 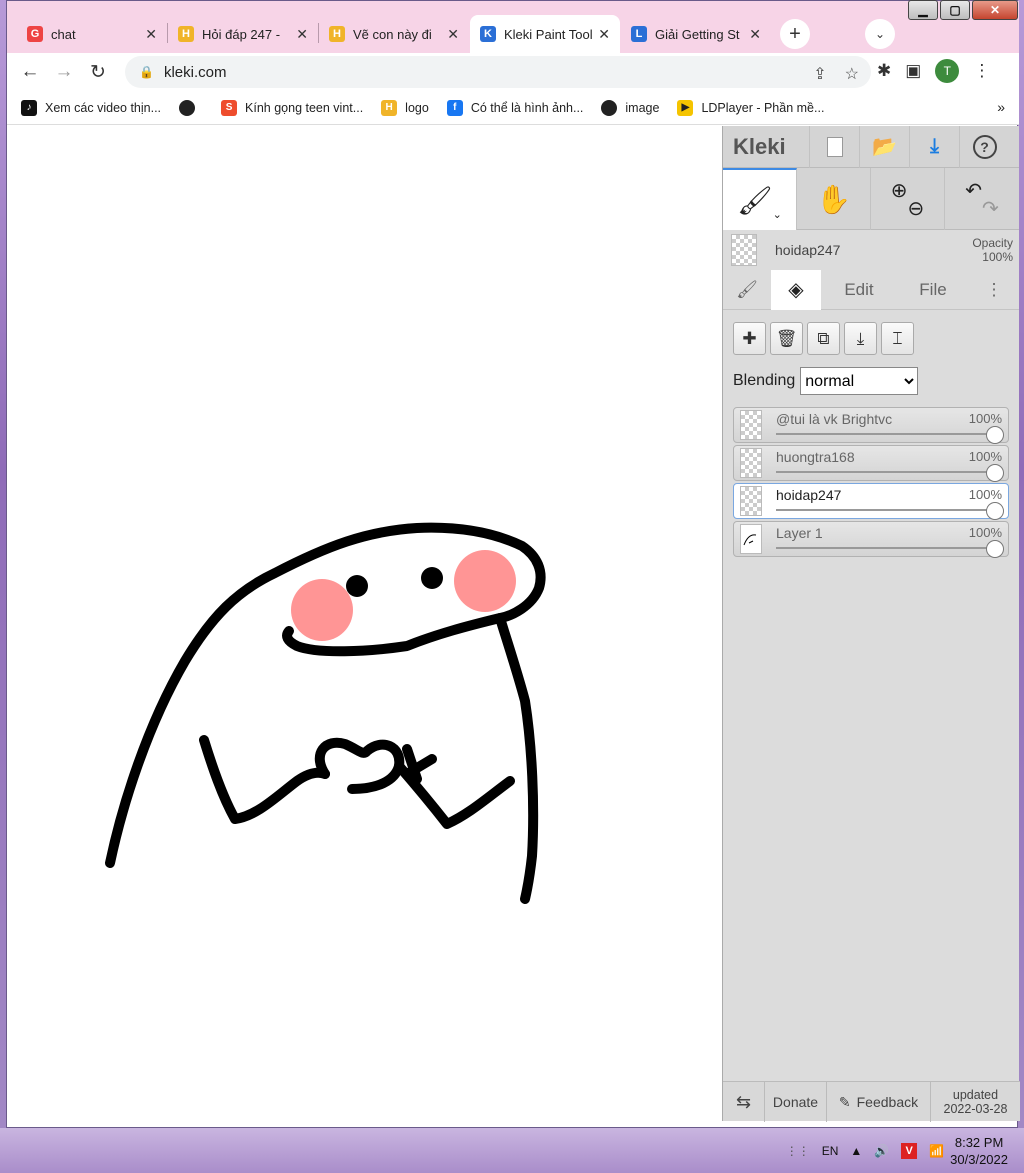 I want to click on antivirus-icon: V, so click(x=909, y=1150).